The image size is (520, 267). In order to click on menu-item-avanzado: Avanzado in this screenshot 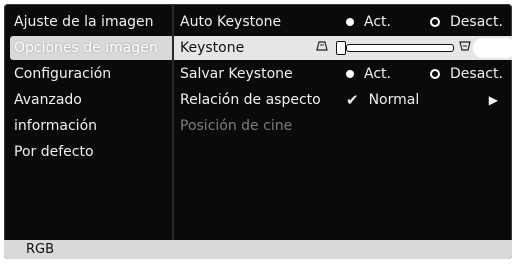, I will do `click(92, 100)`.